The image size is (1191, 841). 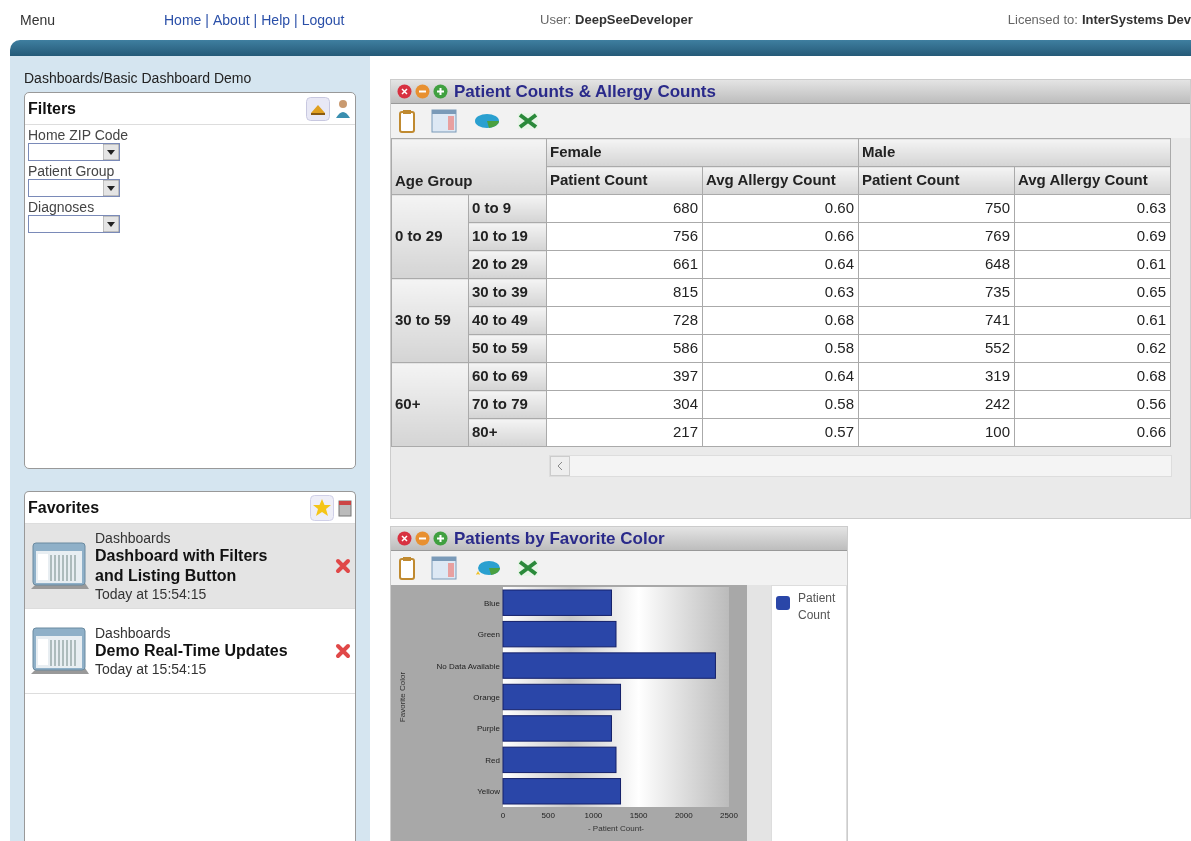 I want to click on axis-title: Favorite Color, so click(x=402, y=697).